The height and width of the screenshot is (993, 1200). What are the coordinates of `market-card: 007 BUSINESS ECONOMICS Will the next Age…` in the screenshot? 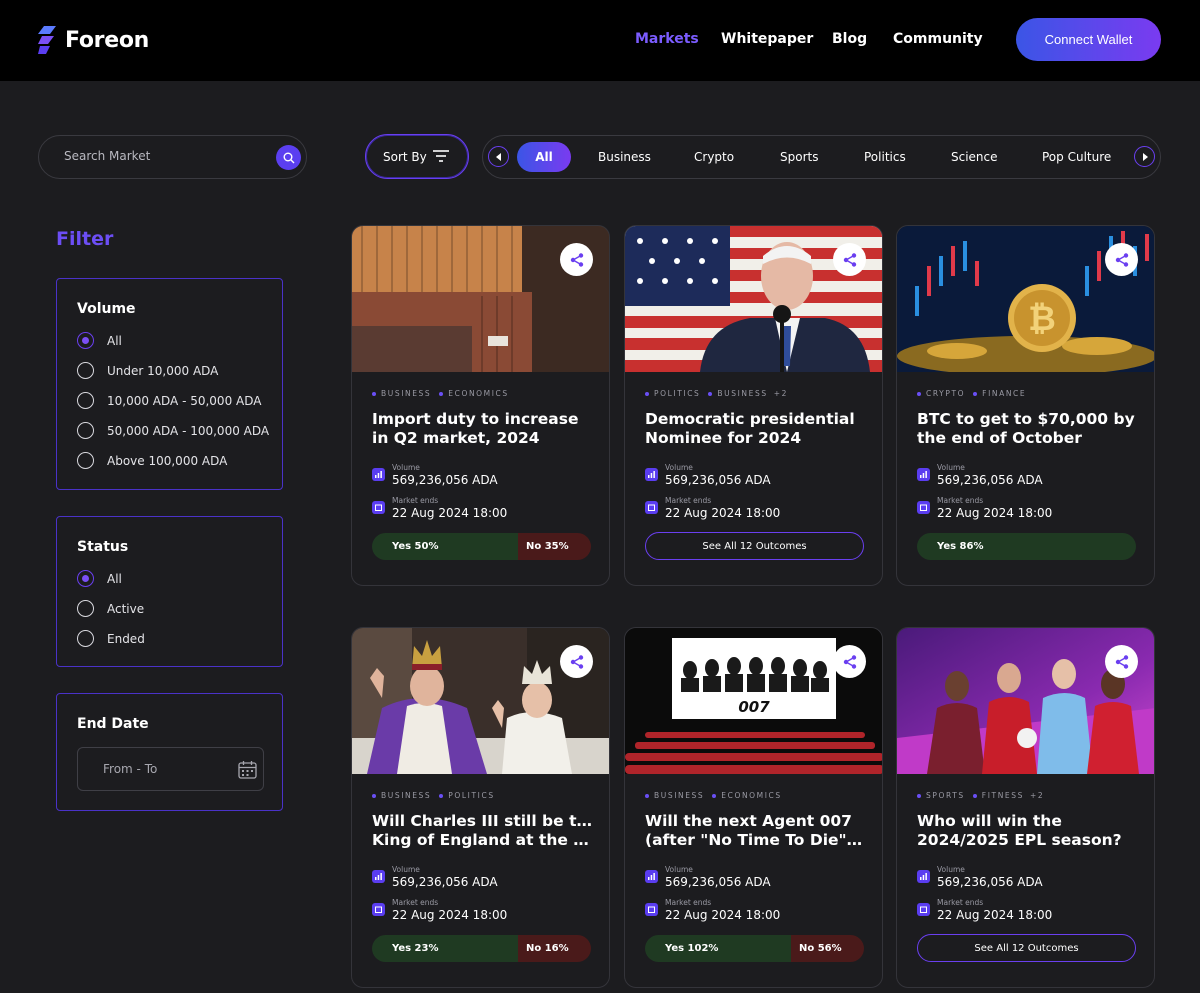 It's located at (753, 807).